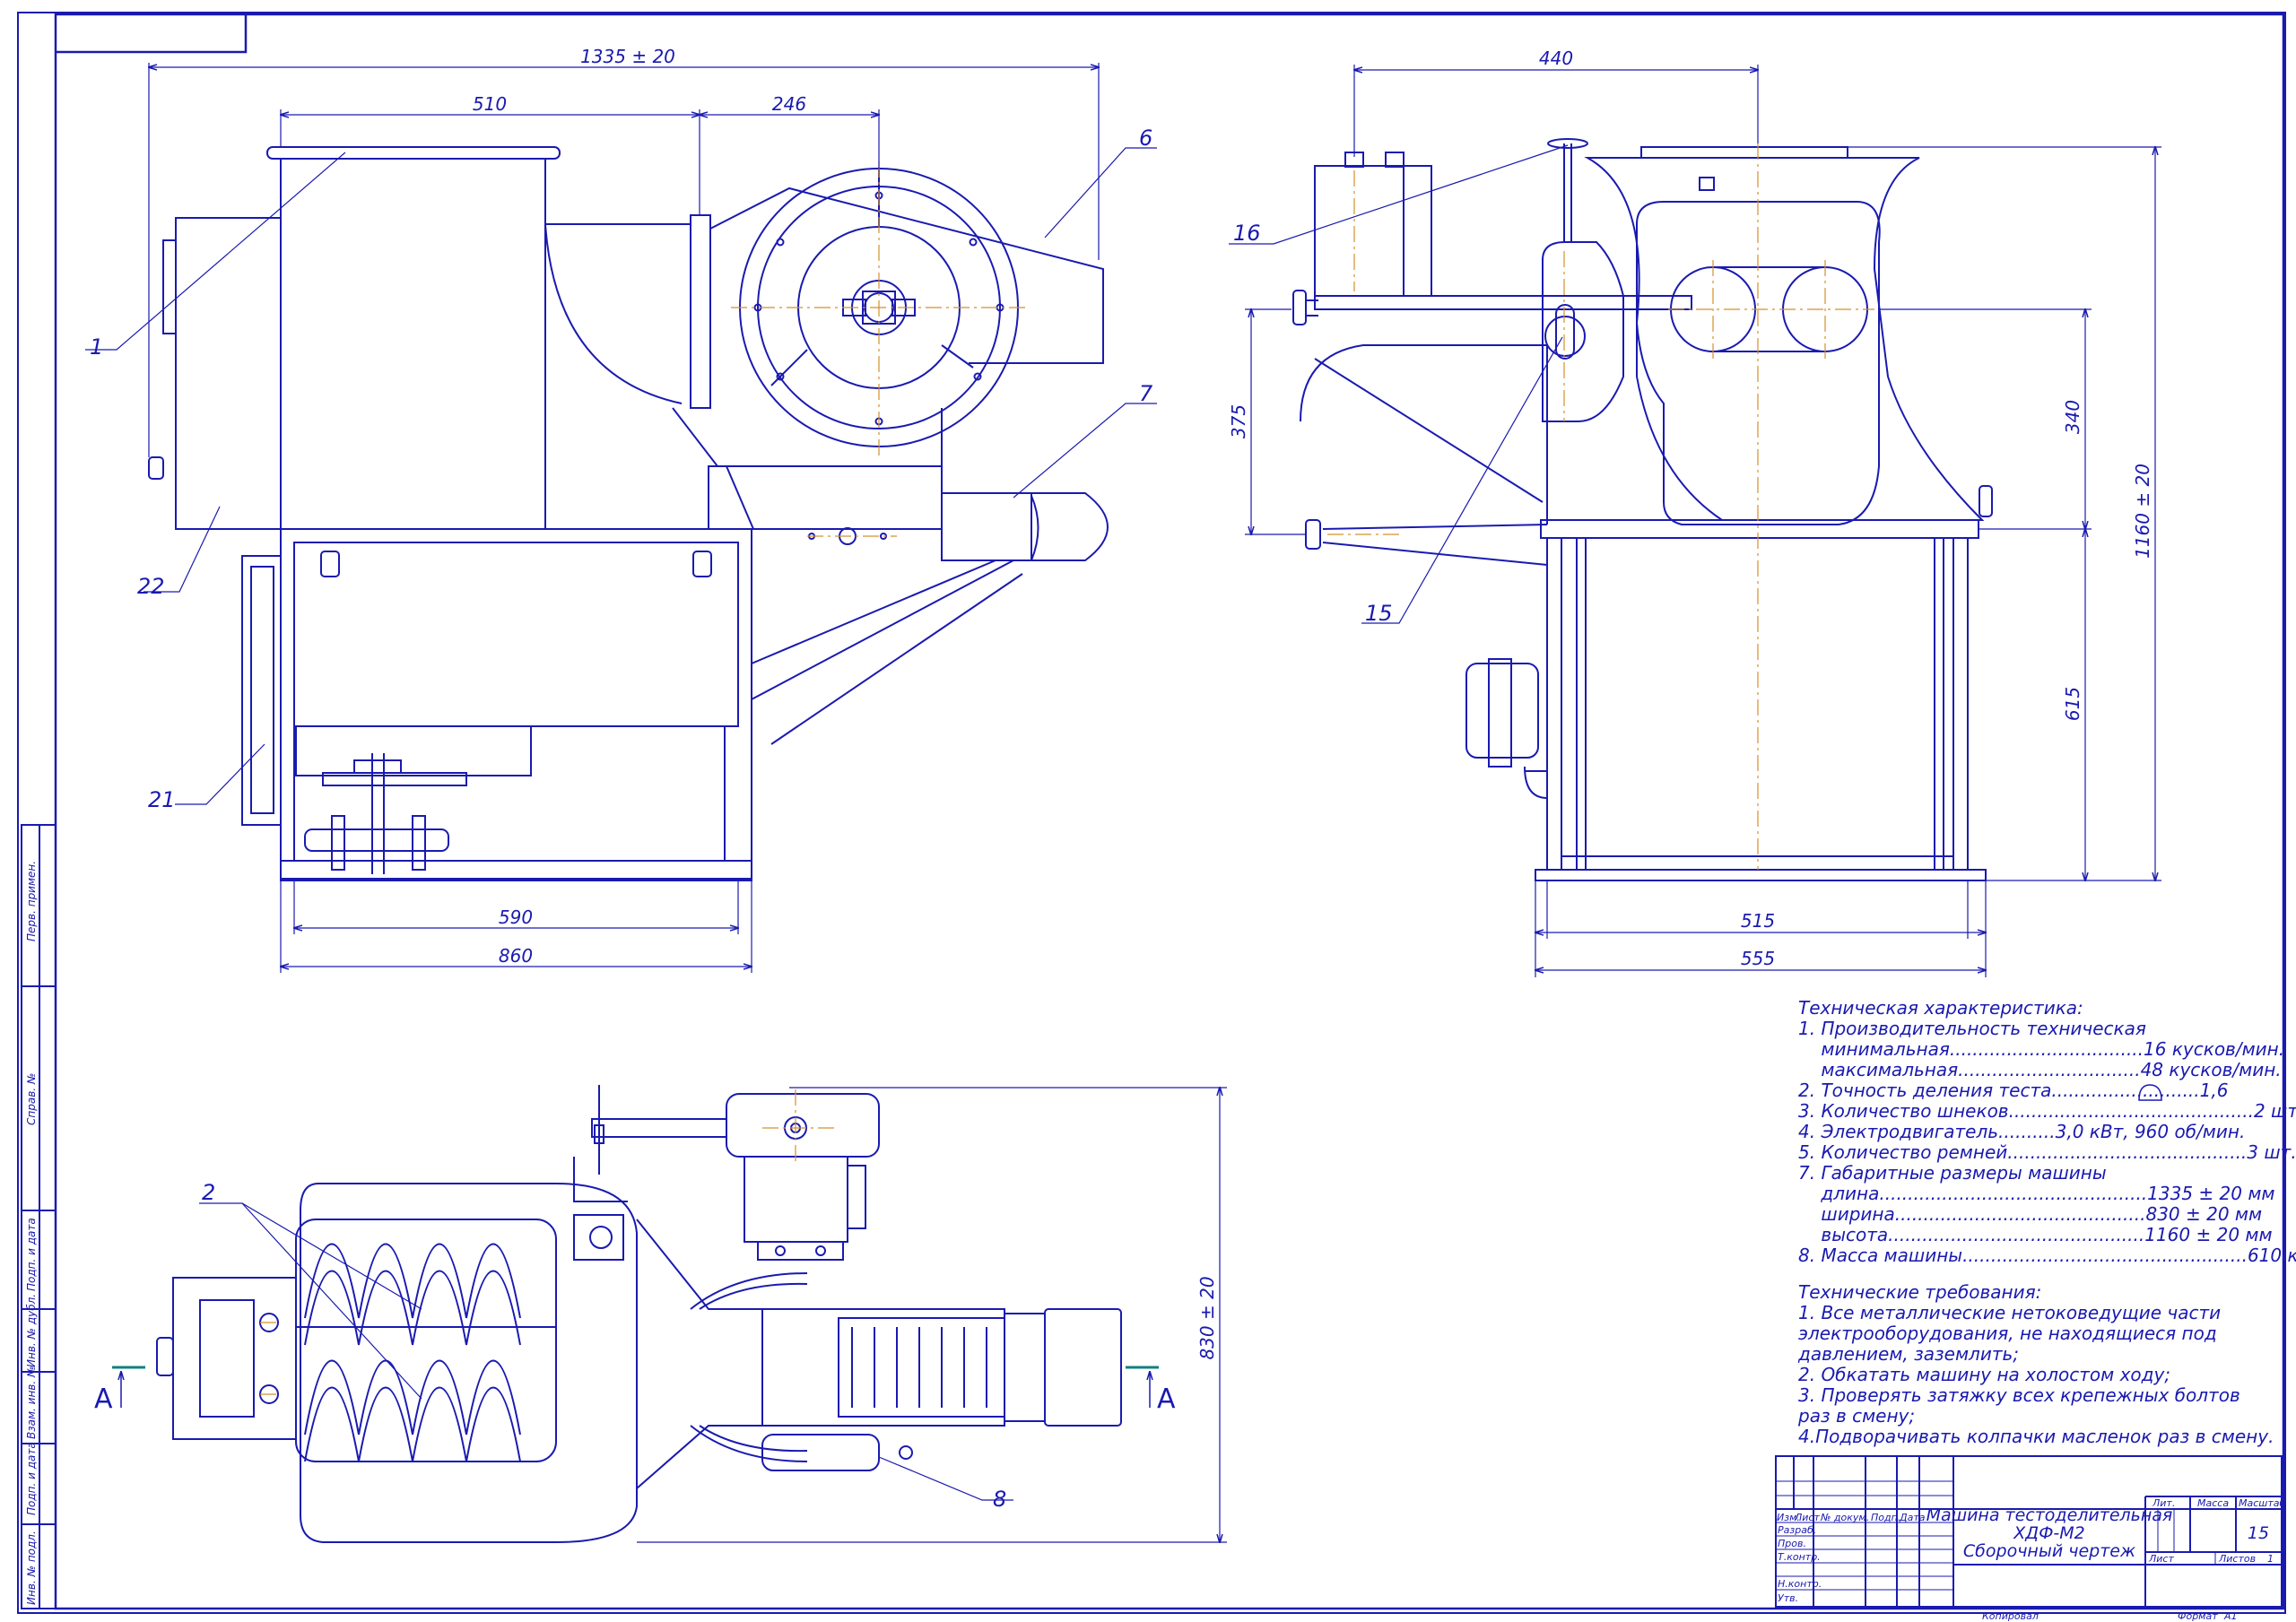 This screenshot has width=2296, height=1622. I want to click on tb-prov: Пров., so click(1792, 1543).